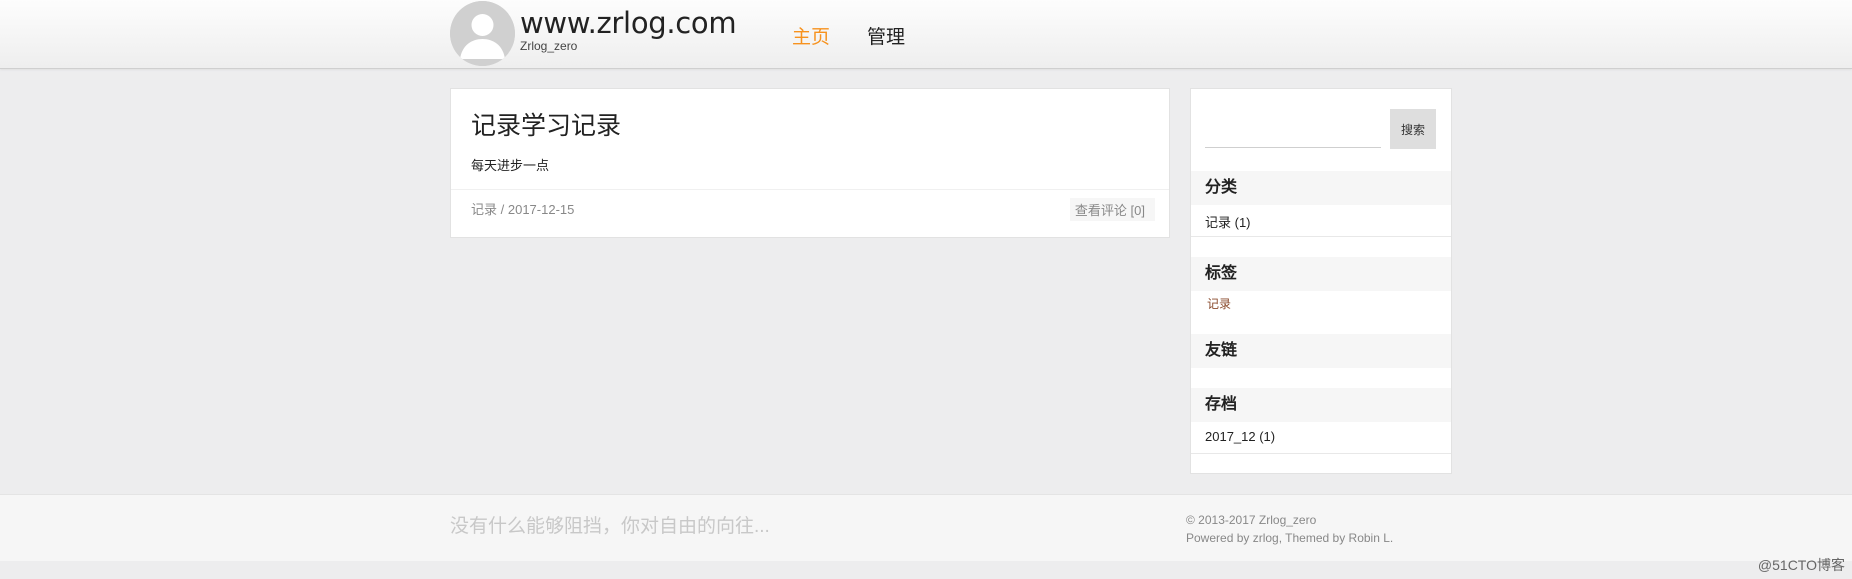  What do you see at coordinates (1321, 351) in the screenshot?
I see `links-heading: 友链` at bounding box center [1321, 351].